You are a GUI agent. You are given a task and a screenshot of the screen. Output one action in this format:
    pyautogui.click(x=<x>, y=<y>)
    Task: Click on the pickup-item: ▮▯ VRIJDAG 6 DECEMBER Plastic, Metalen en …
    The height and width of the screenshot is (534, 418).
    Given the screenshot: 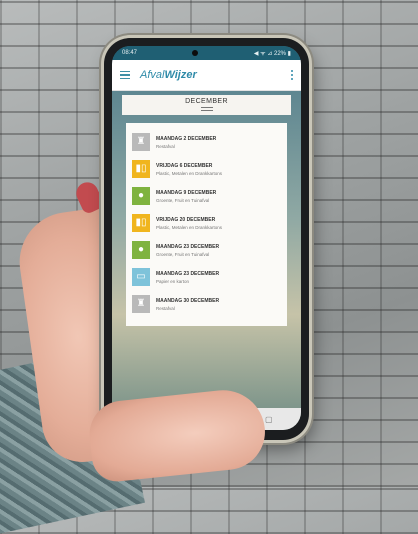 What is the action you would take?
    pyautogui.click(x=206, y=169)
    